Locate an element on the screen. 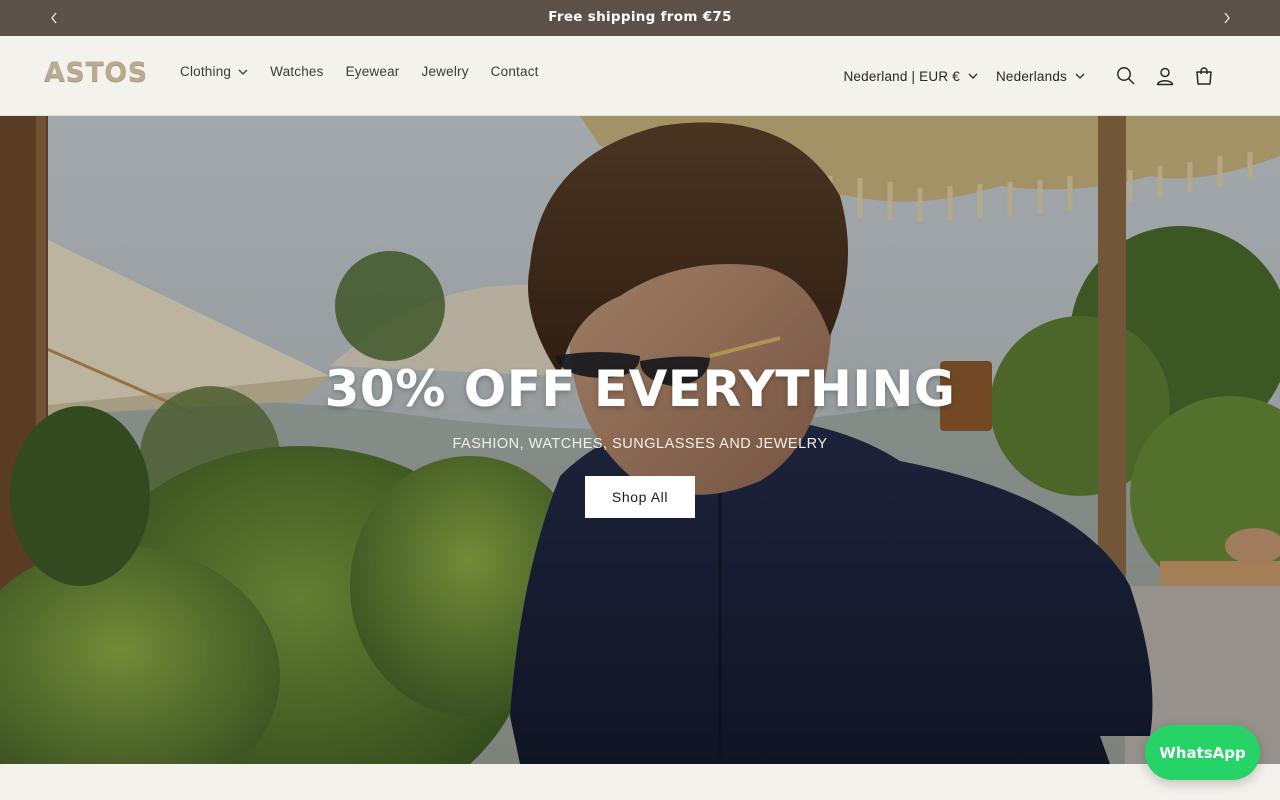 The height and width of the screenshot is (800, 1280). search-icon is located at coordinates (1126, 76).